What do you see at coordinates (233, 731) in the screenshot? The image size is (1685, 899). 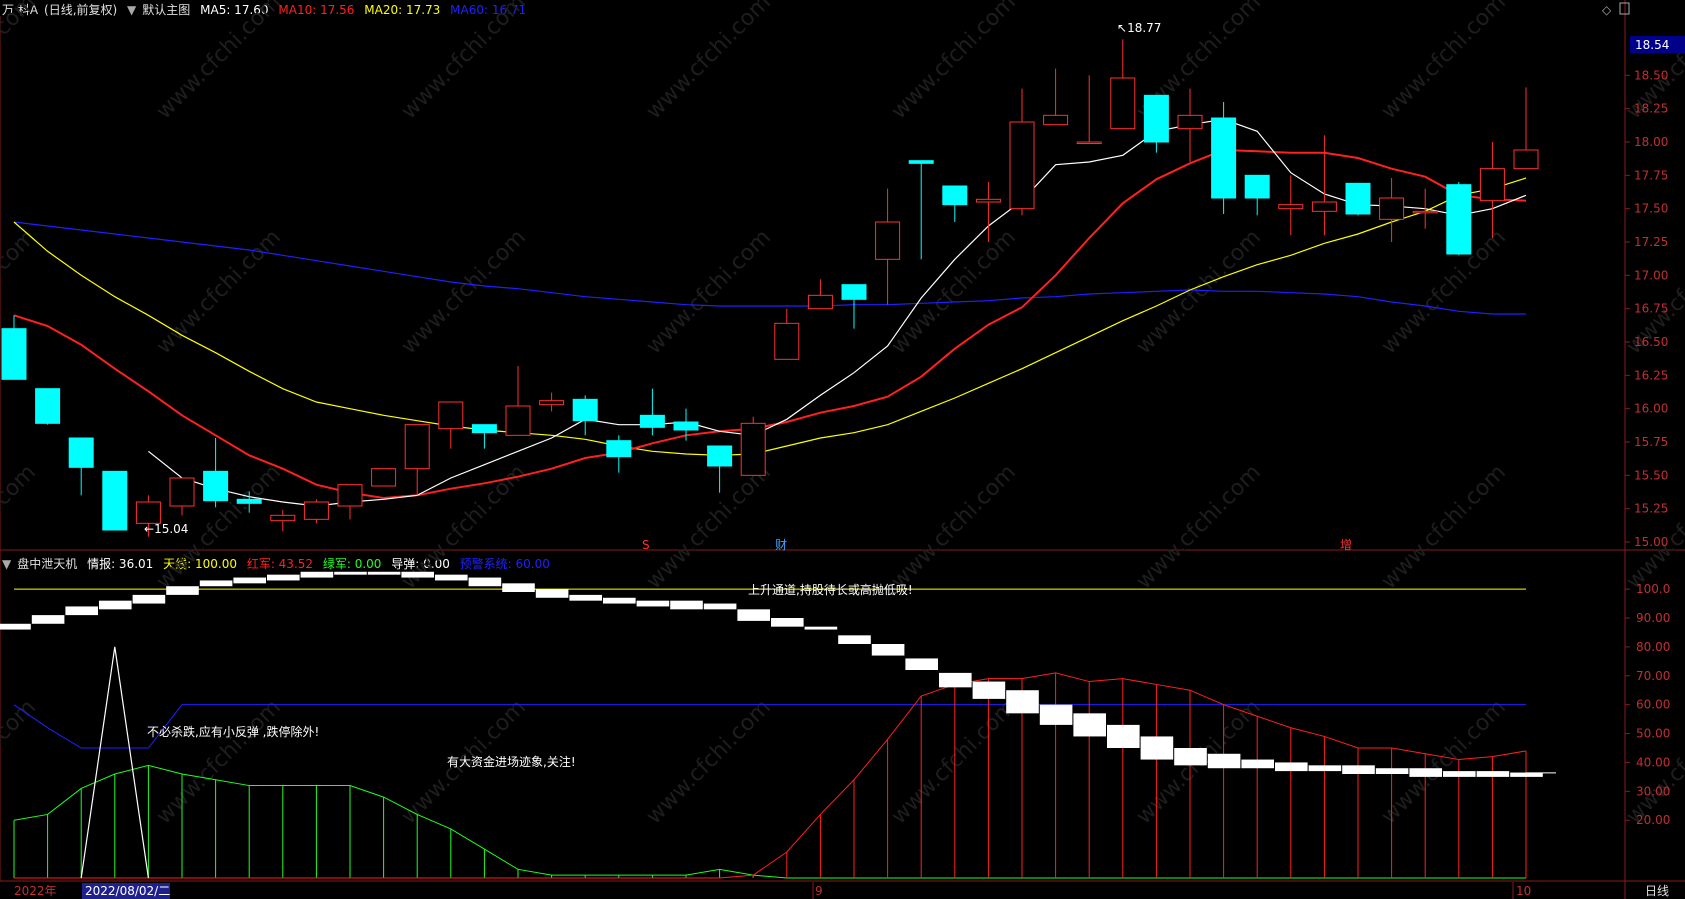 I see `annotation-no-kill: 不必杀跌,应有小反弹 ,跌停除外!` at bounding box center [233, 731].